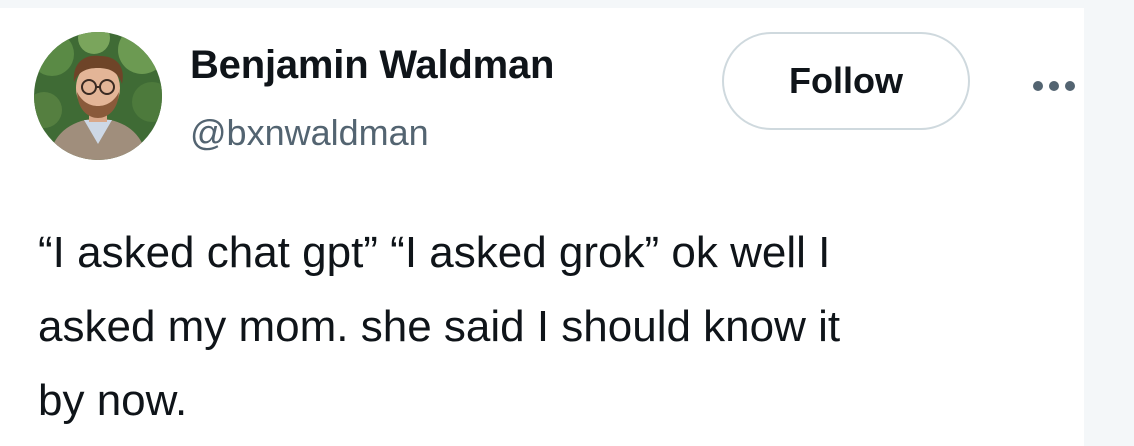 This screenshot has height=446, width=1134. I want to click on more-options-button, so click(1054, 86).